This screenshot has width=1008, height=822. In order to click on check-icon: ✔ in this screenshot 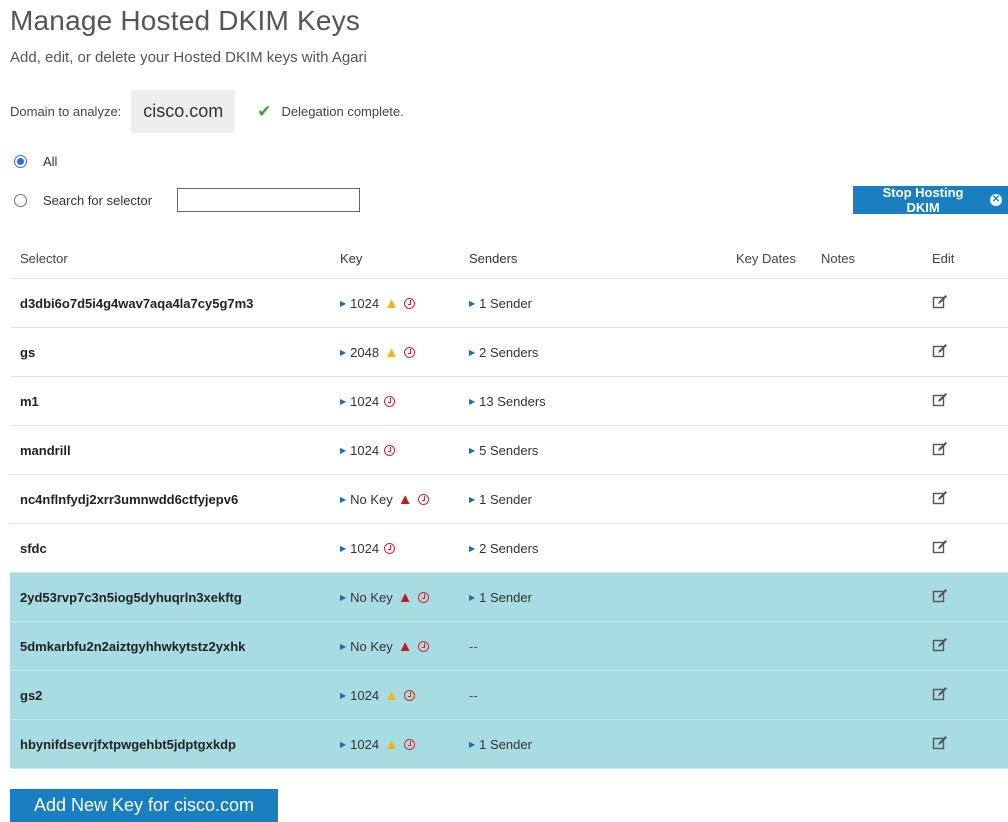, I will do `click(264, 111)`.